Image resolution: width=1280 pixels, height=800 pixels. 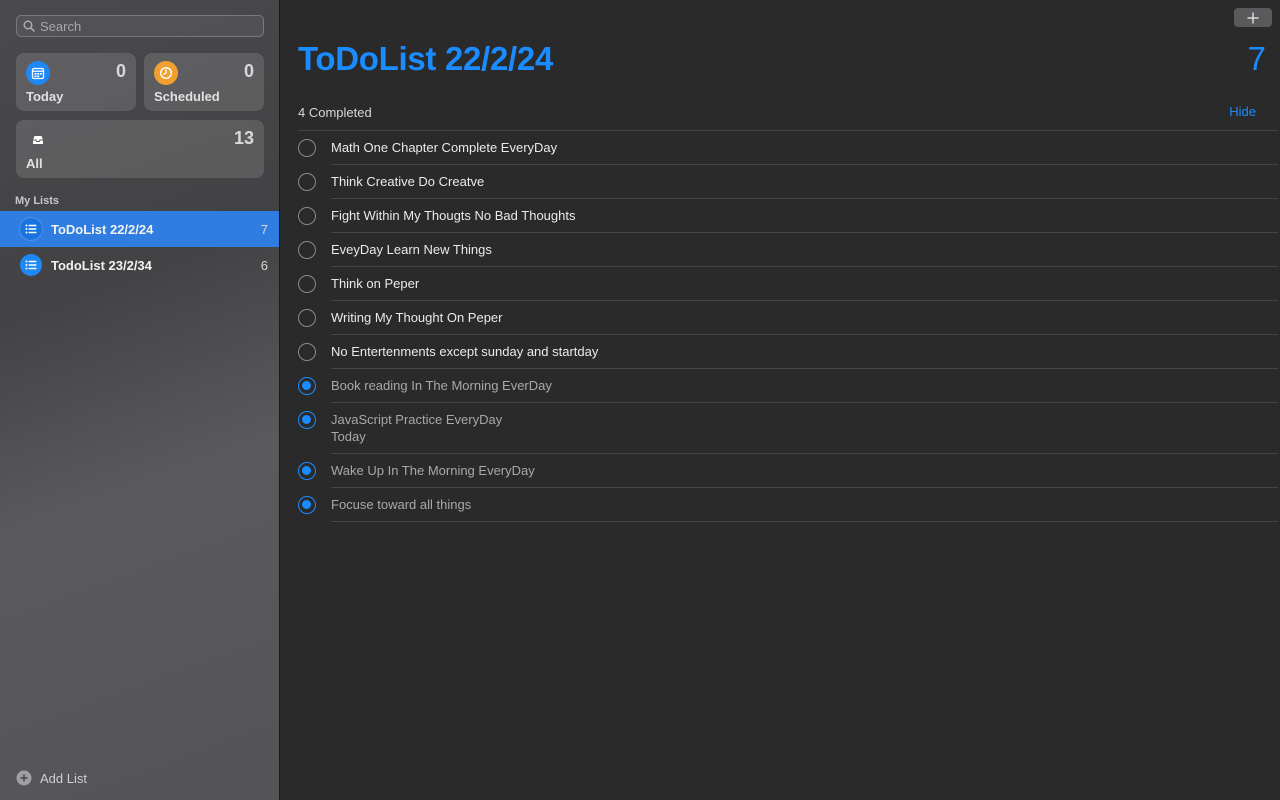 I want to click on smart-list-all: 13 All, so click(x=140, y=149).